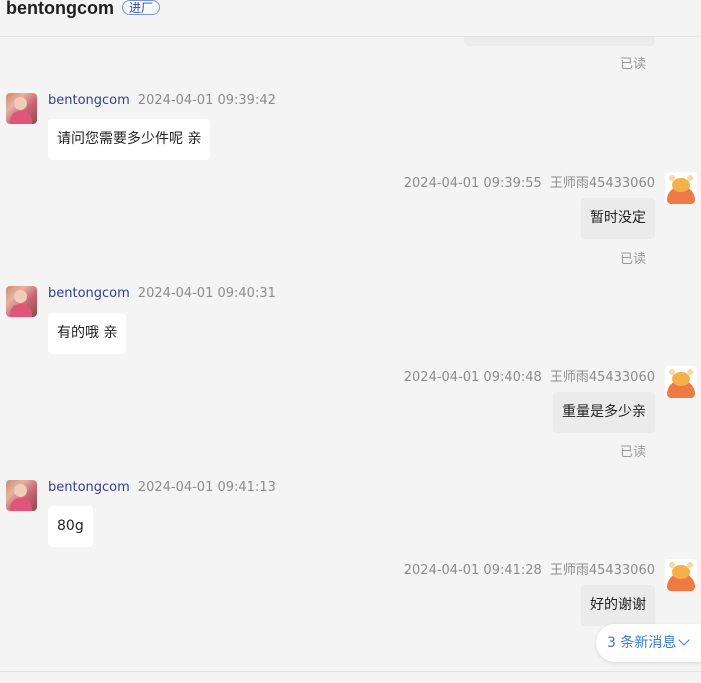 The width and height of the screenshot is (701, 683). Describe the element at coordinates (70, 526) in the screenshot. I see `message-bubble: 80g` at that location.